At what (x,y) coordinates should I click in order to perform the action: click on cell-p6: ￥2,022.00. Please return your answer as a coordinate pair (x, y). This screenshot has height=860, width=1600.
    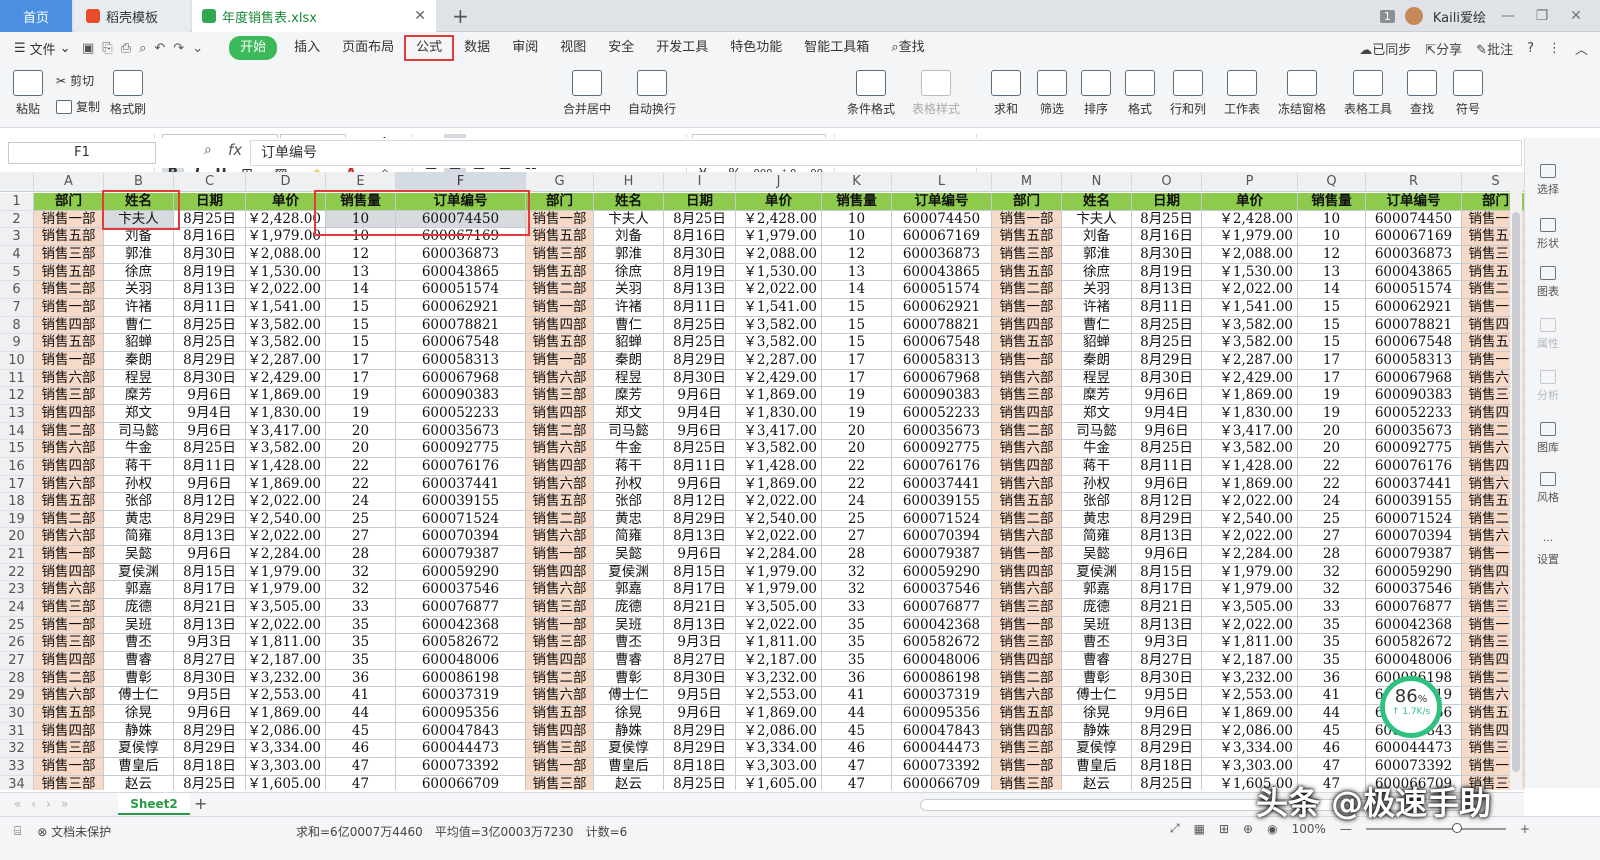
    Looking at the image, I should click on (1250, 290).